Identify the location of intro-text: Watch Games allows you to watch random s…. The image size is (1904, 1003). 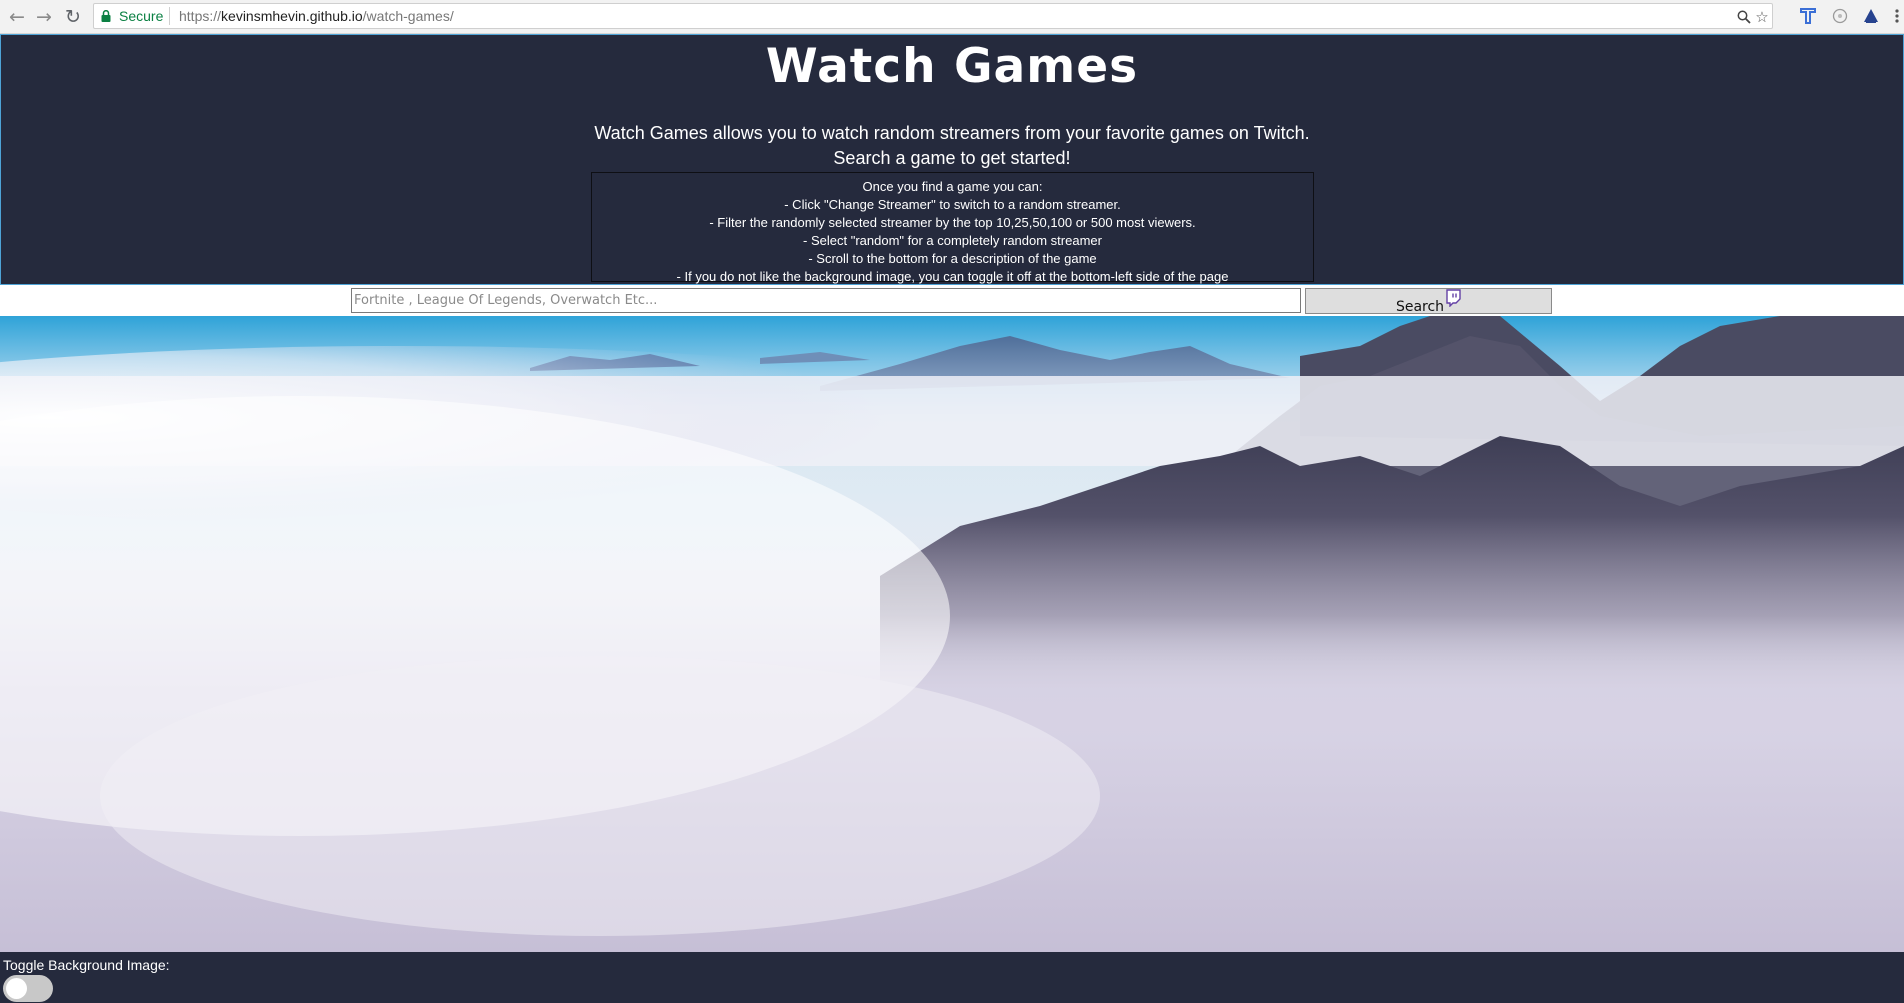
(952, 133).